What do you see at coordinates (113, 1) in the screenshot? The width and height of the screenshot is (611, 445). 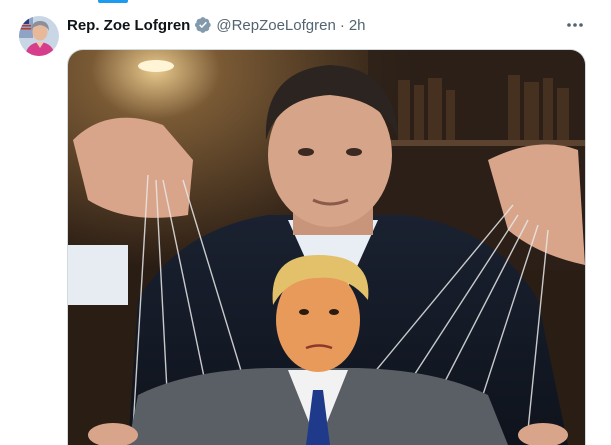 I see `active-tab-indicator` at bounding box center [113, 1].